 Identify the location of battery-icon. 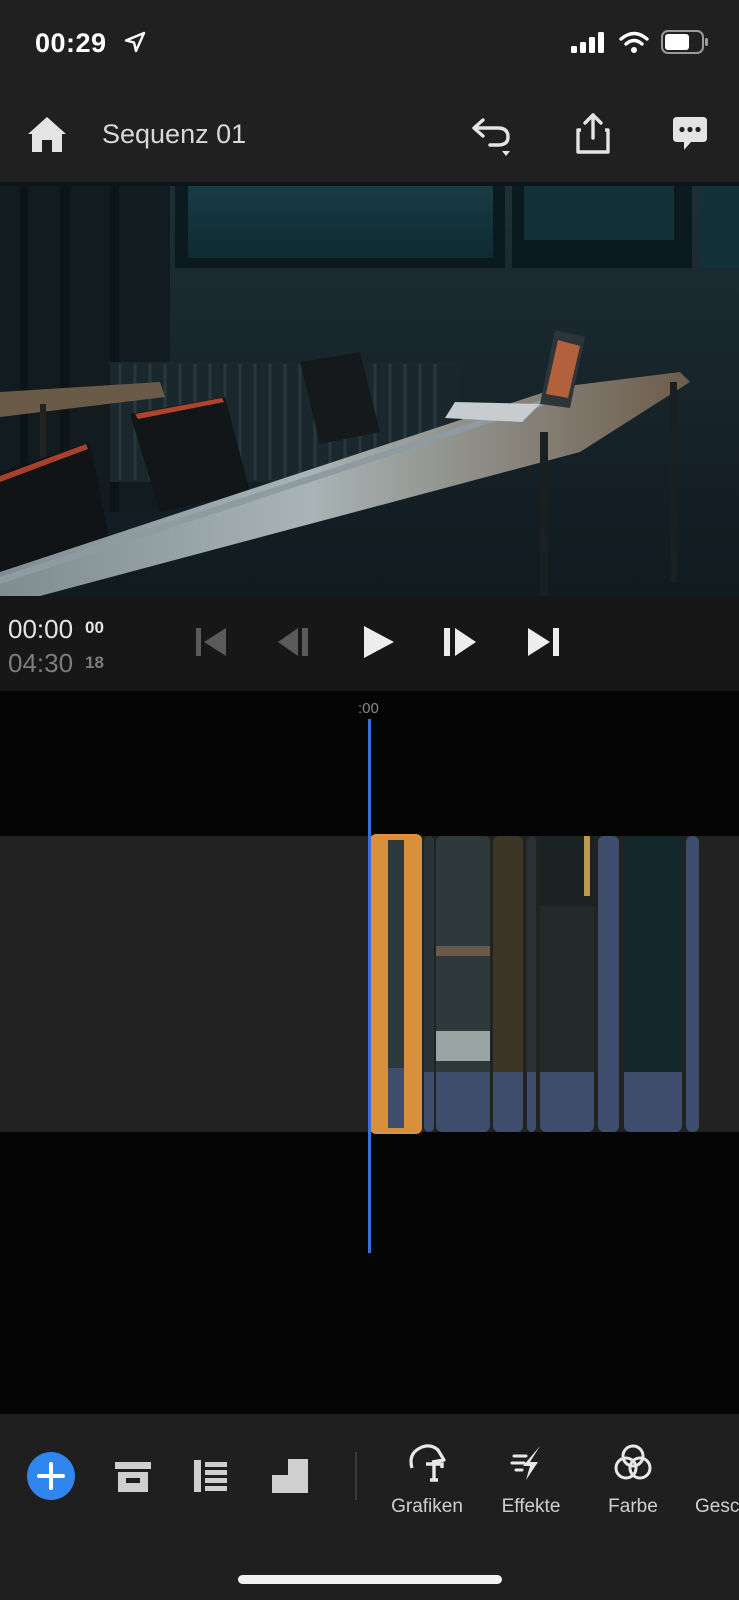
(685, 44).